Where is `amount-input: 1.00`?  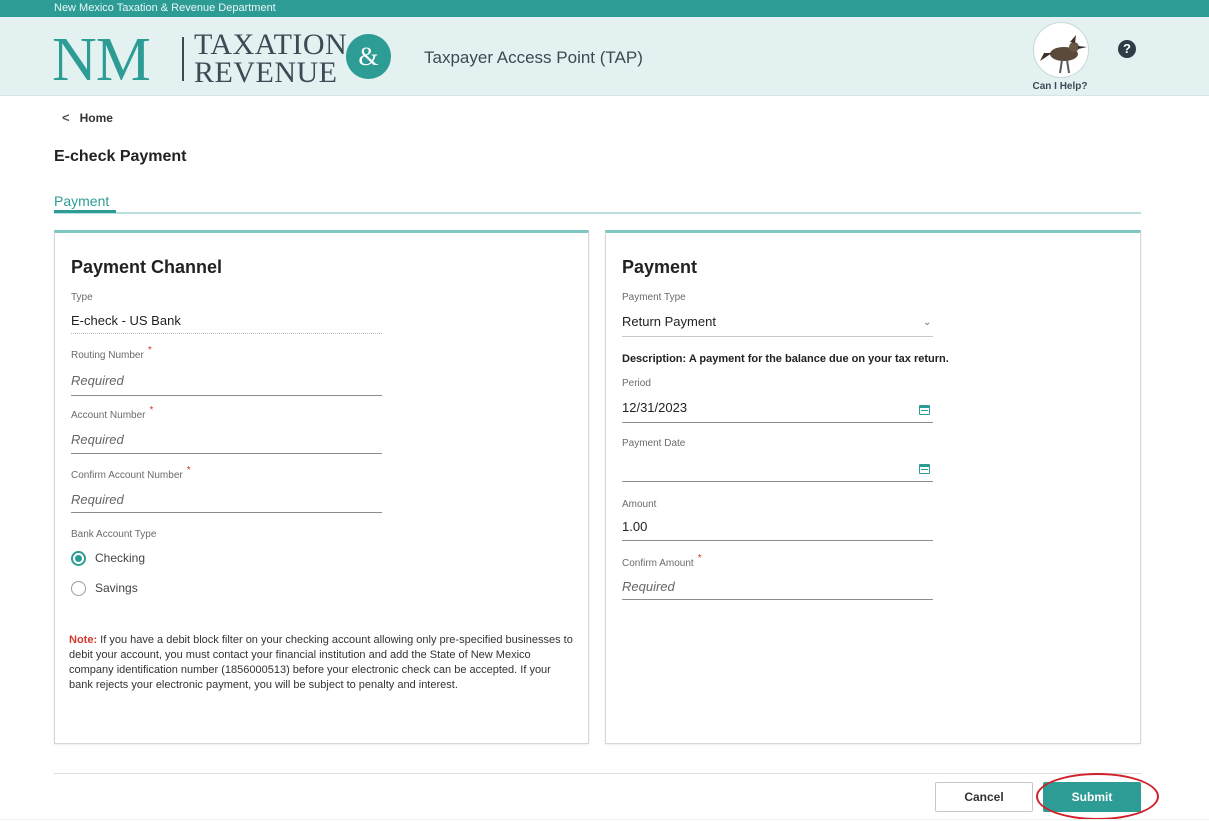
amount-input: 1.00 is located at coordinates (634, 526).